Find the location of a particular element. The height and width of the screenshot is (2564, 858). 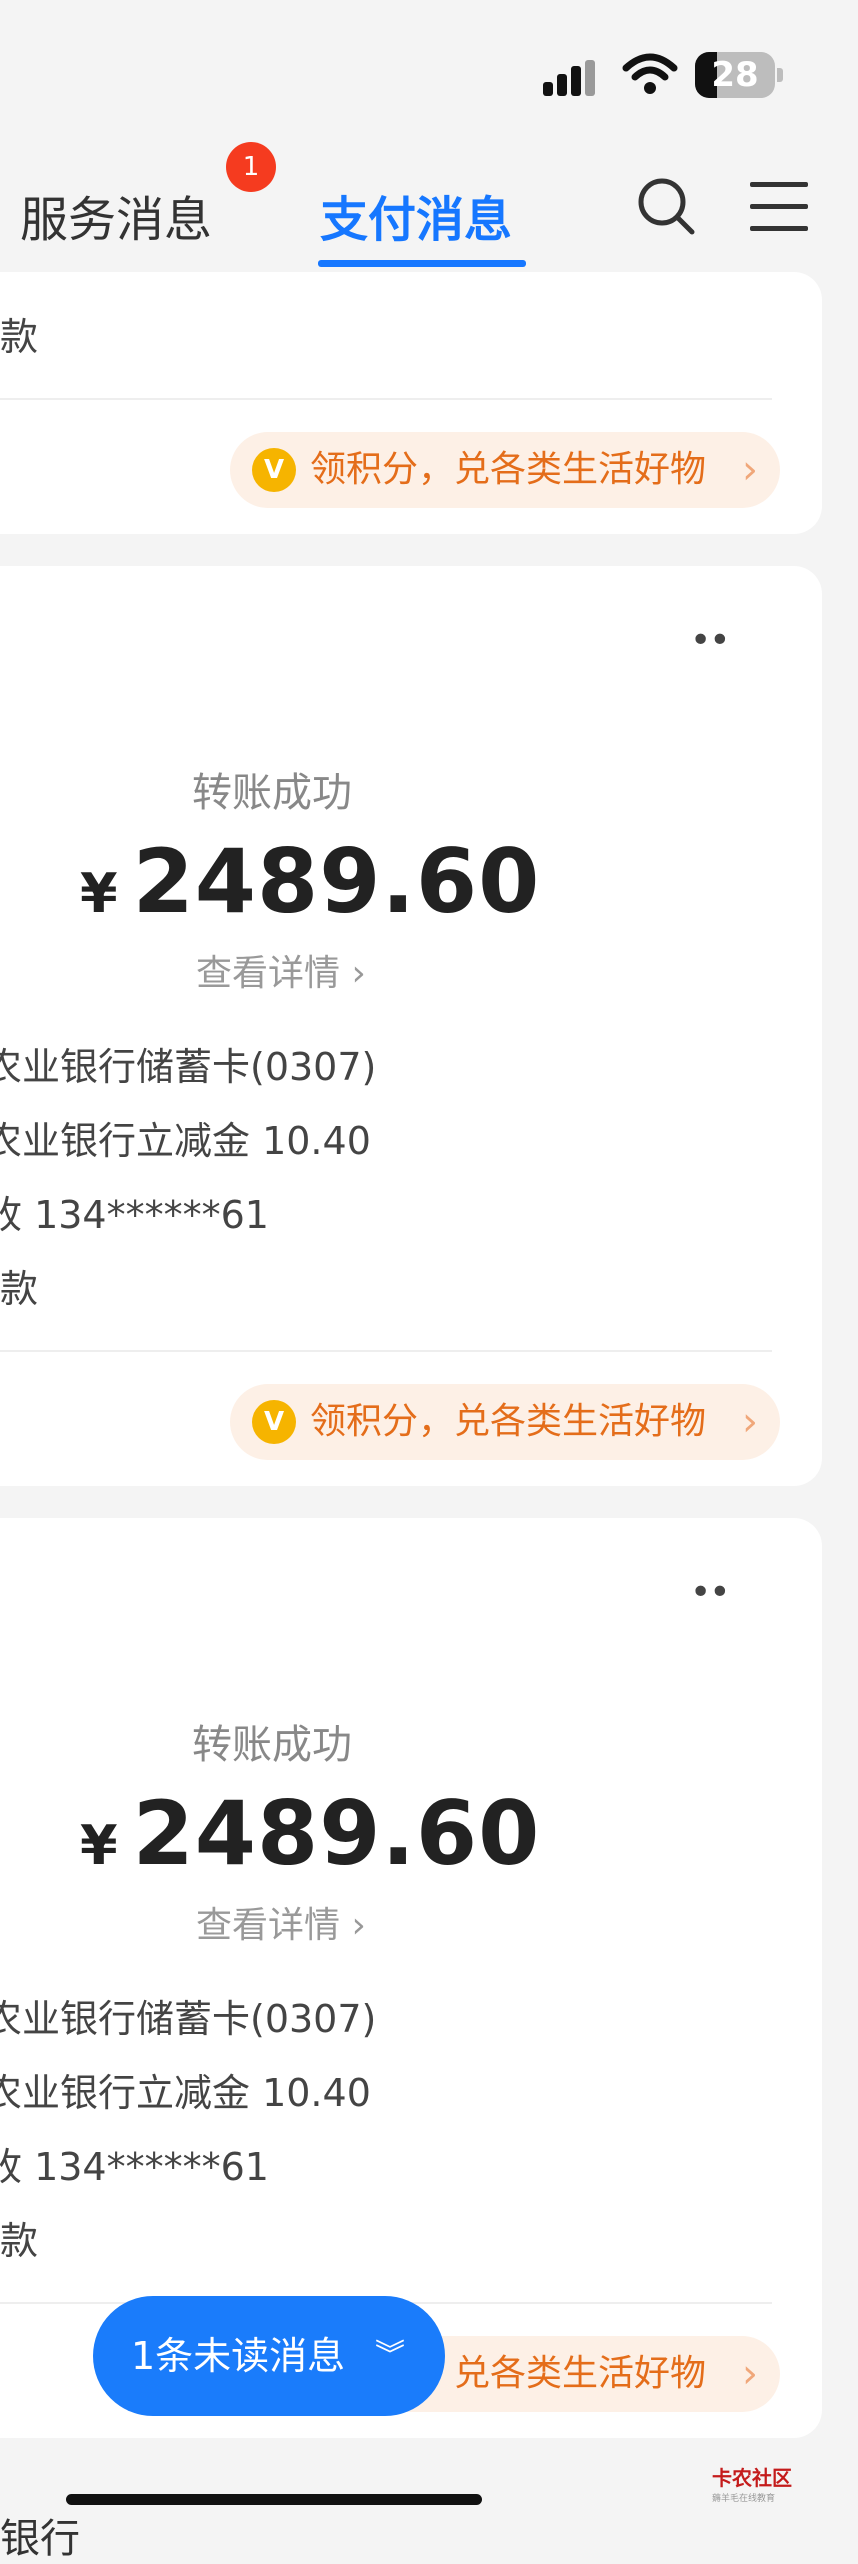

unread-messages-button: 1条未读消息 ︾ is located at coordinates (269, 2356).